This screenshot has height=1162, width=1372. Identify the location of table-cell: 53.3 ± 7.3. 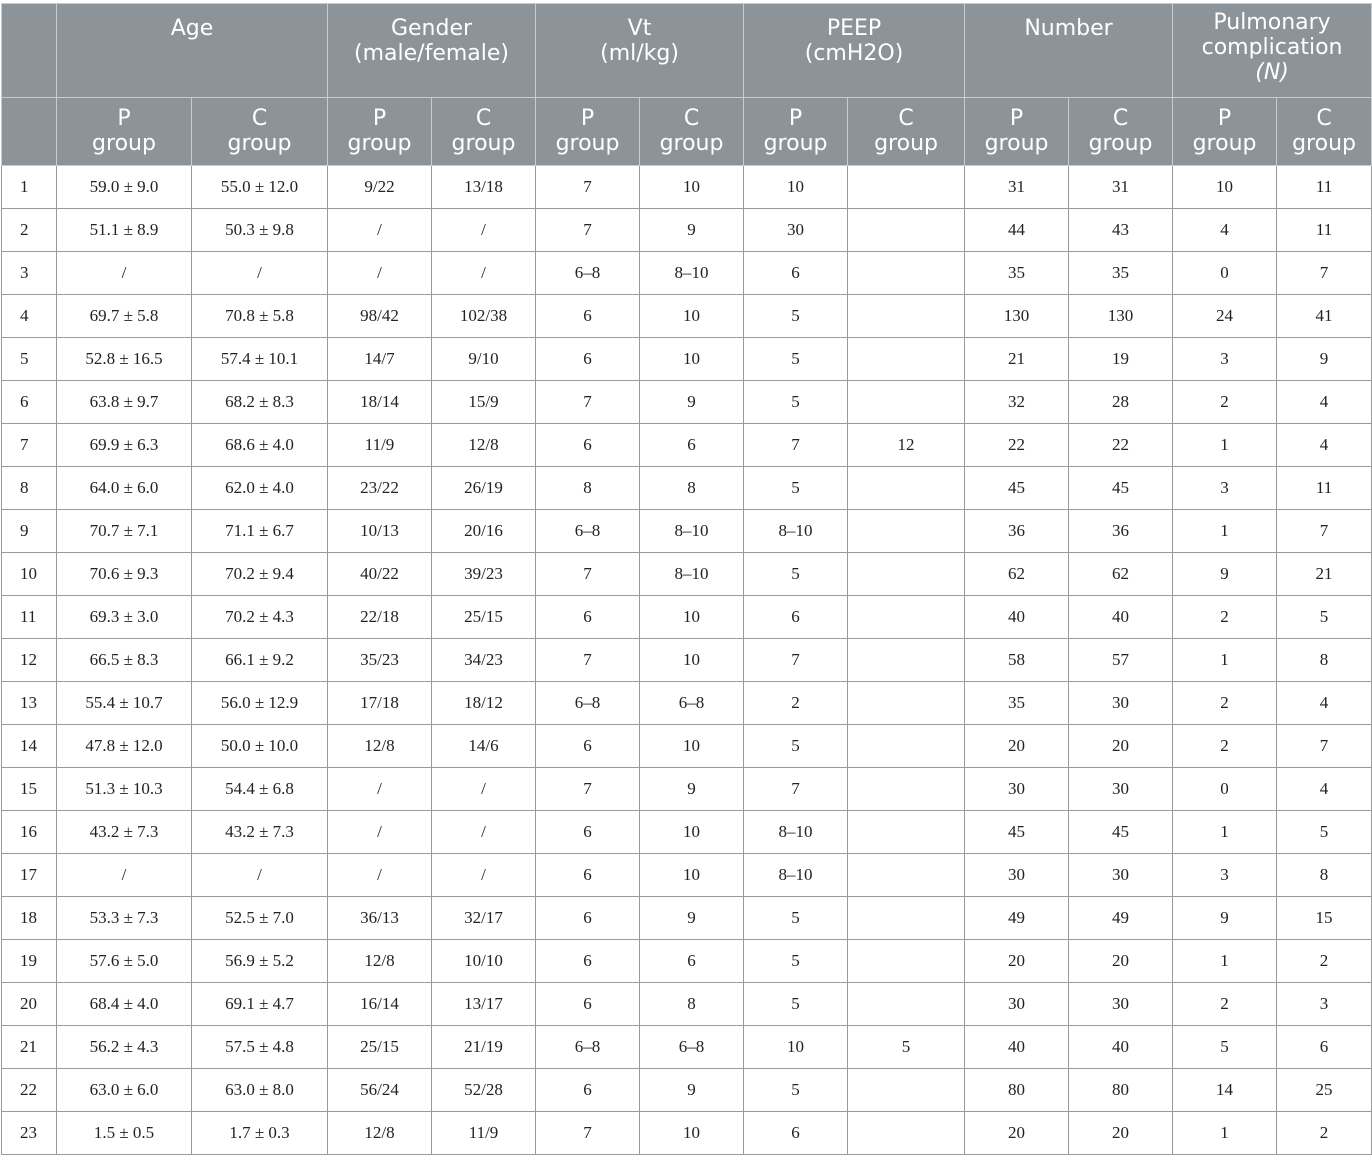
(124, 918).